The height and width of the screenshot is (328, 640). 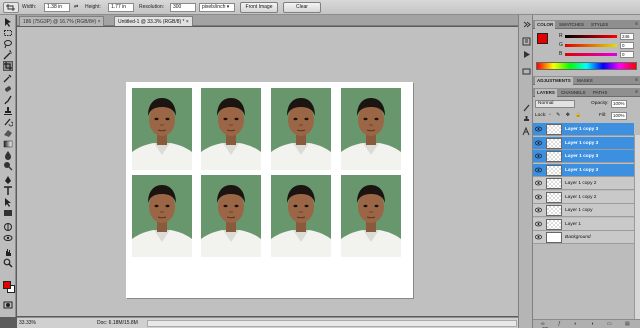 What do you see at coordinates (591, 36) in the screenshot?
I see `red-slider-track` at bounding box center [591, 36].